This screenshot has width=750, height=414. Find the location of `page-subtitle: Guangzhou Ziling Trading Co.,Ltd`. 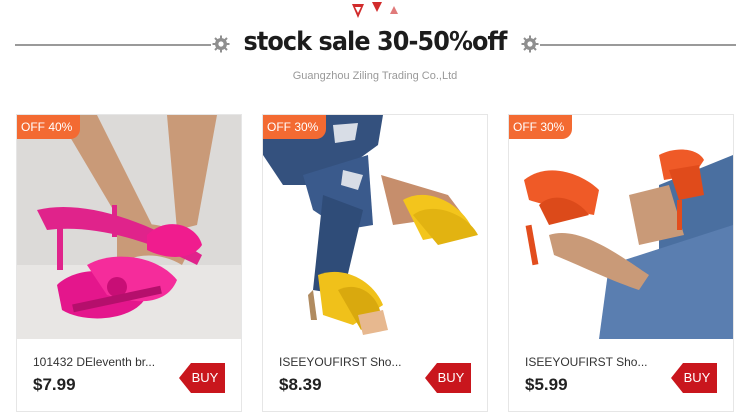

page-subtitle: Guangzhou Ziling Trading Co.,Ltd is located at coordinates (375, 76).